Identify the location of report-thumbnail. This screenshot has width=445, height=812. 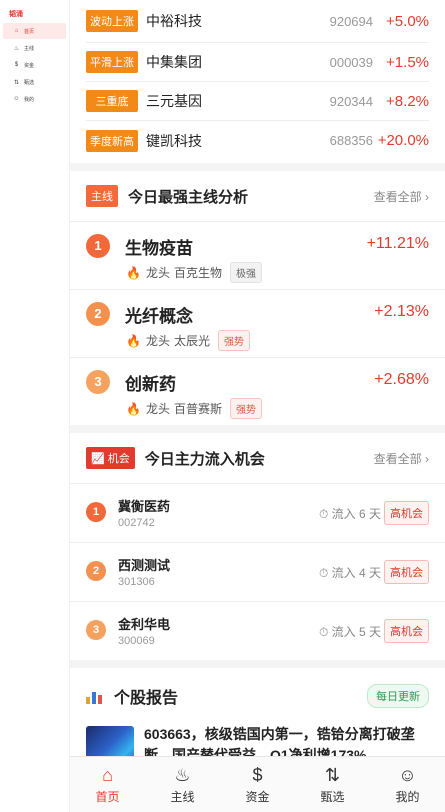
(110, 741).